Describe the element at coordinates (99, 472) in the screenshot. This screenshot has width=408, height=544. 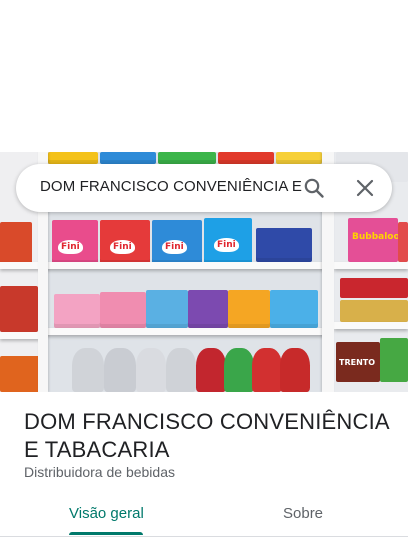
I see `place-category: Distribuidora de bebidas` at that location.